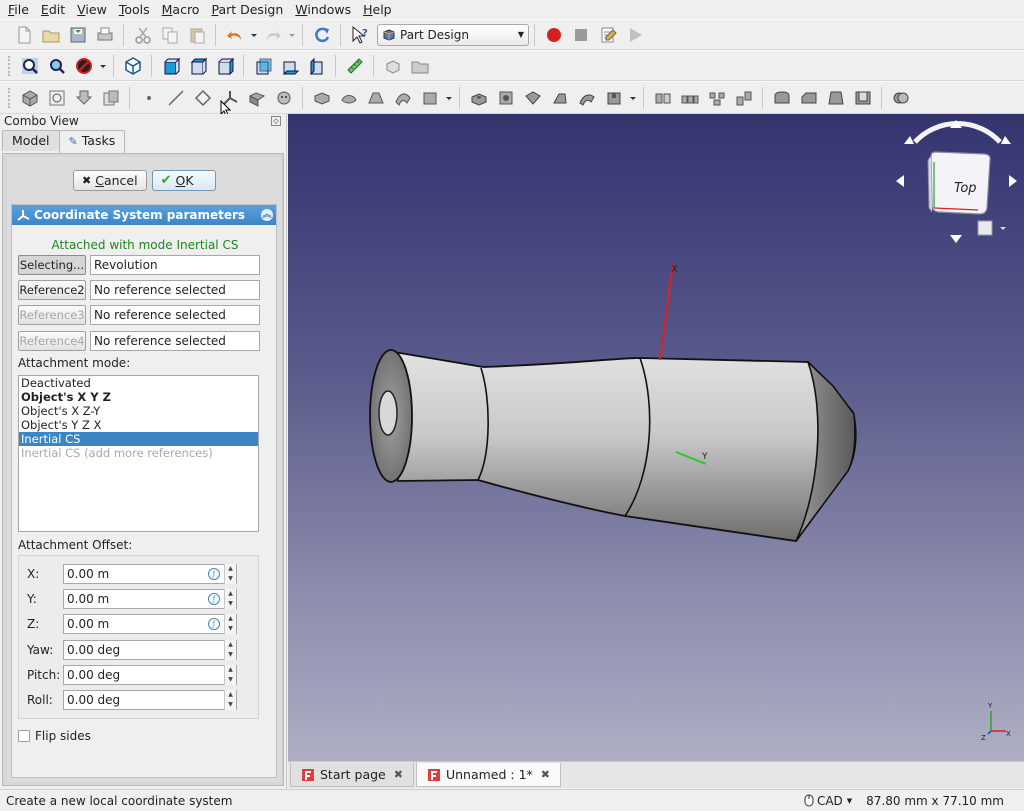 This screenshot has height=811, width=1024. I want to click on chevron-down-icon, so click(1003, 228).